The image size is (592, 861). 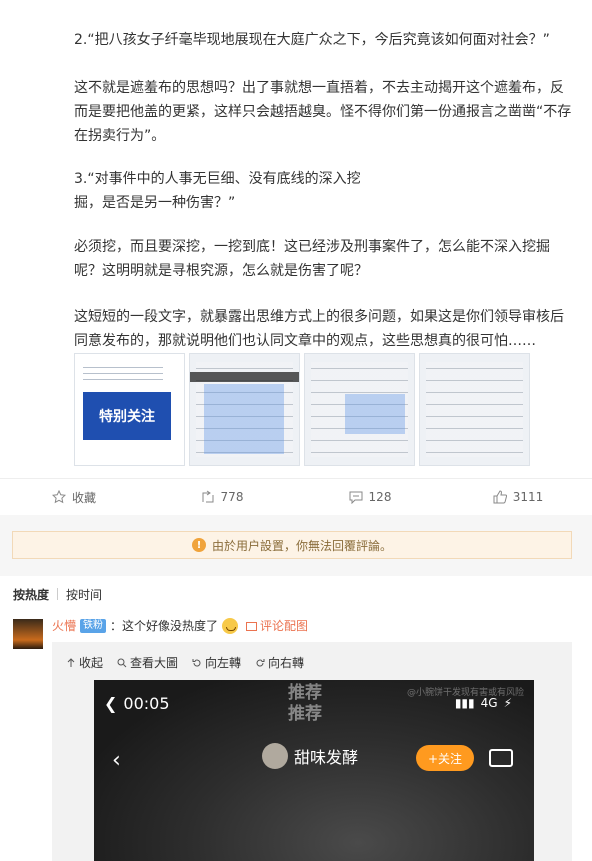 I want to click on repost-button: 778, so click(x=222, y=497).